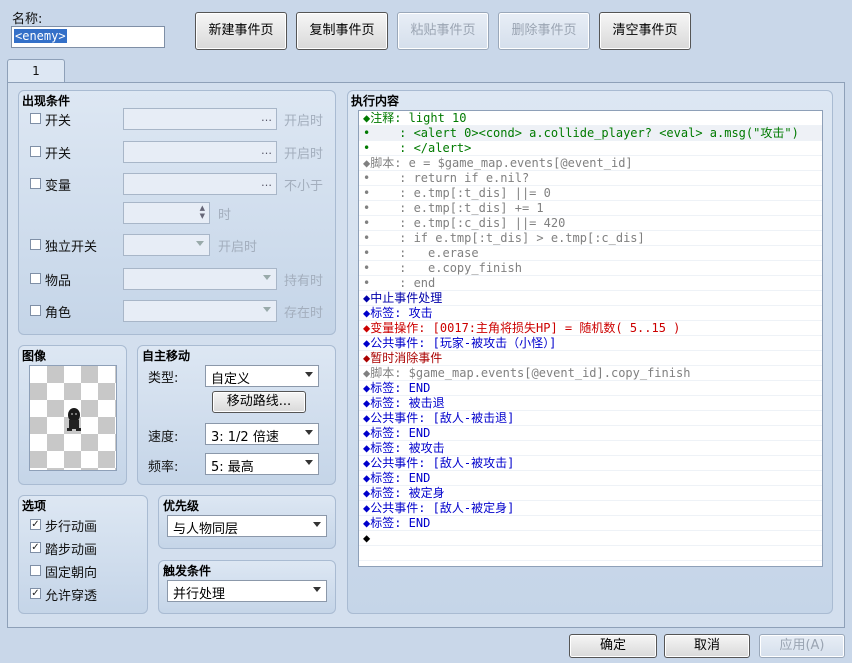 The height and width of the screenshot is (663, 852). I want to click on move-type-label: 类型:, so click(163, 378).